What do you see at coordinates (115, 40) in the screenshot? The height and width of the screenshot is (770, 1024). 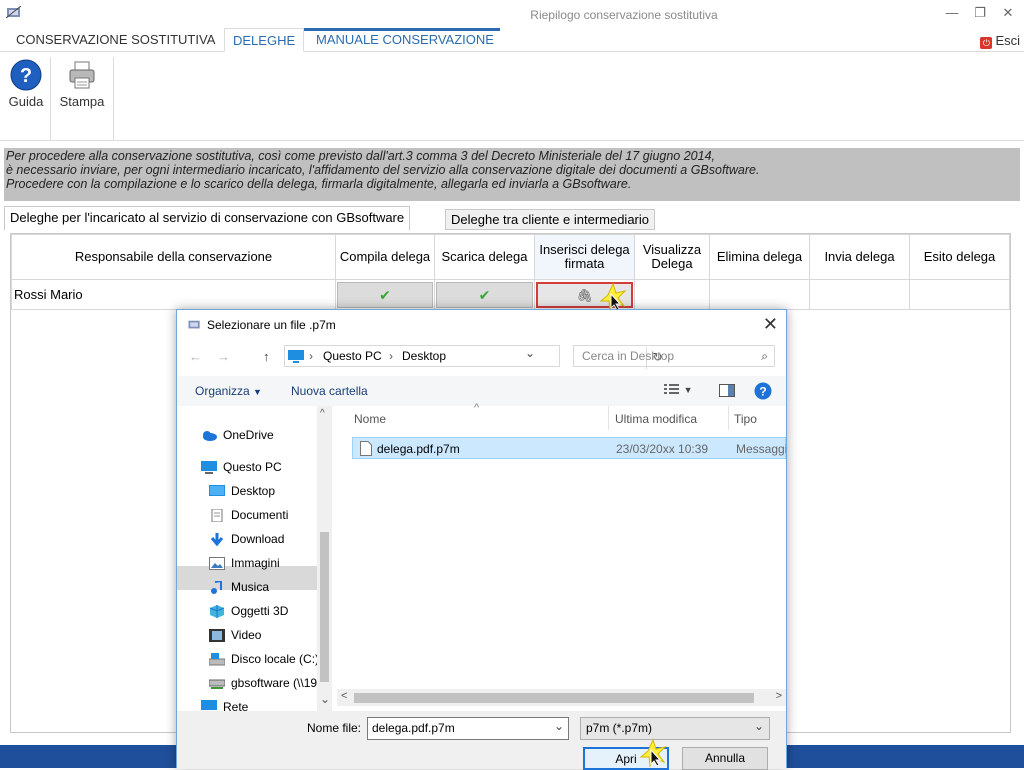 I see `tab-conservazione-sostitutiva: CONSERVAZIONE SOSTITUTIVA` at bounding box center [115, 40].